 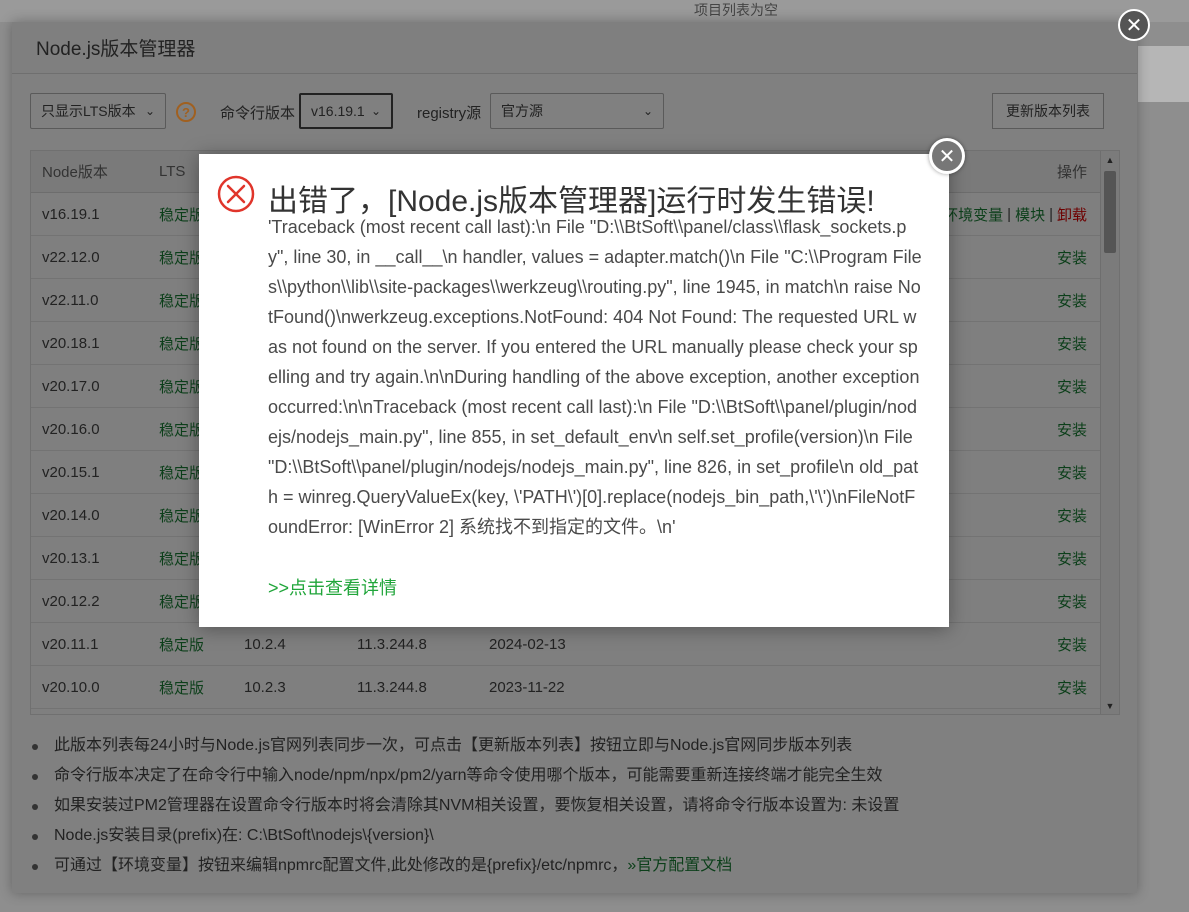 What do you see at coordinates (679, 865) in the screenshot?
I see `official-config-doc-link: »官方配置文档` at bounding box center [679, 865].